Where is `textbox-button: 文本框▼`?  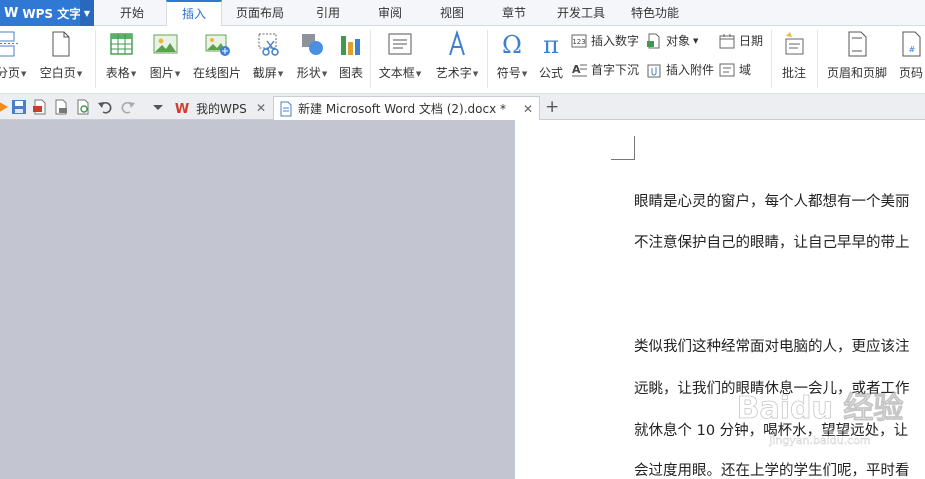
textbox-button: 文本框▼ is located at coordinates (400, 55).